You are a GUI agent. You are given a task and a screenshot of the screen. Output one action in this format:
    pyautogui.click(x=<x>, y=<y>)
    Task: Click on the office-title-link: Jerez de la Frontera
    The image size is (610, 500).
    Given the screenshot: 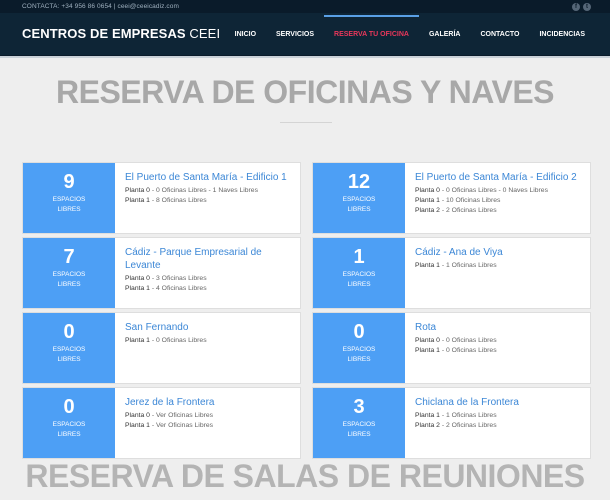 What is the action you would take?
    pyautogui.click(x=208, y=402)
    